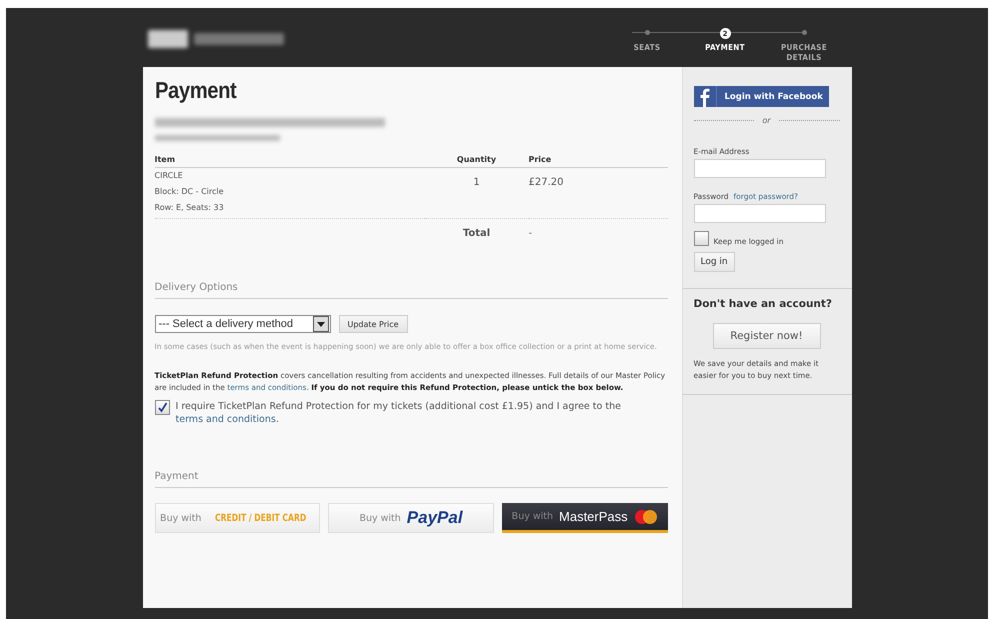  What do you see at coordinates (477, 233) in the screenshot?
I see `total-label: Total` at bounding box center [477, 233].